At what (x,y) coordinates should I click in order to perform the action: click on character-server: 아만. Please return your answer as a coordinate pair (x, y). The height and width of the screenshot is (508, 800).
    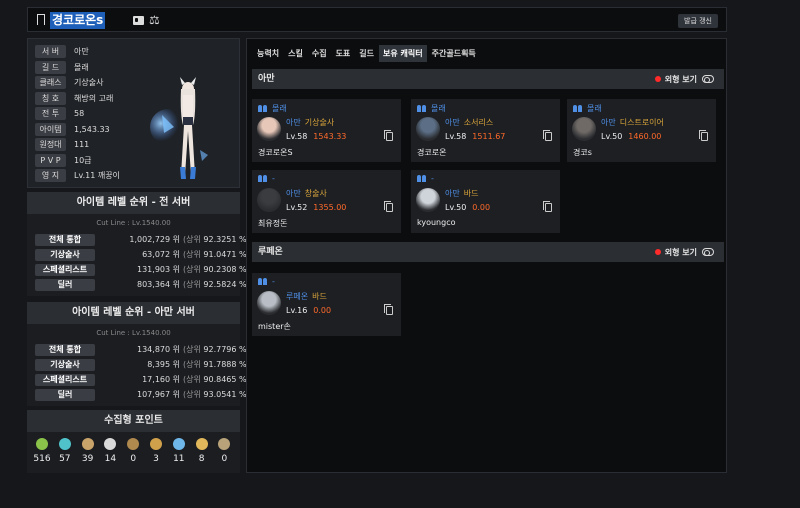
    Looking at the image, I should click on (452, 193).